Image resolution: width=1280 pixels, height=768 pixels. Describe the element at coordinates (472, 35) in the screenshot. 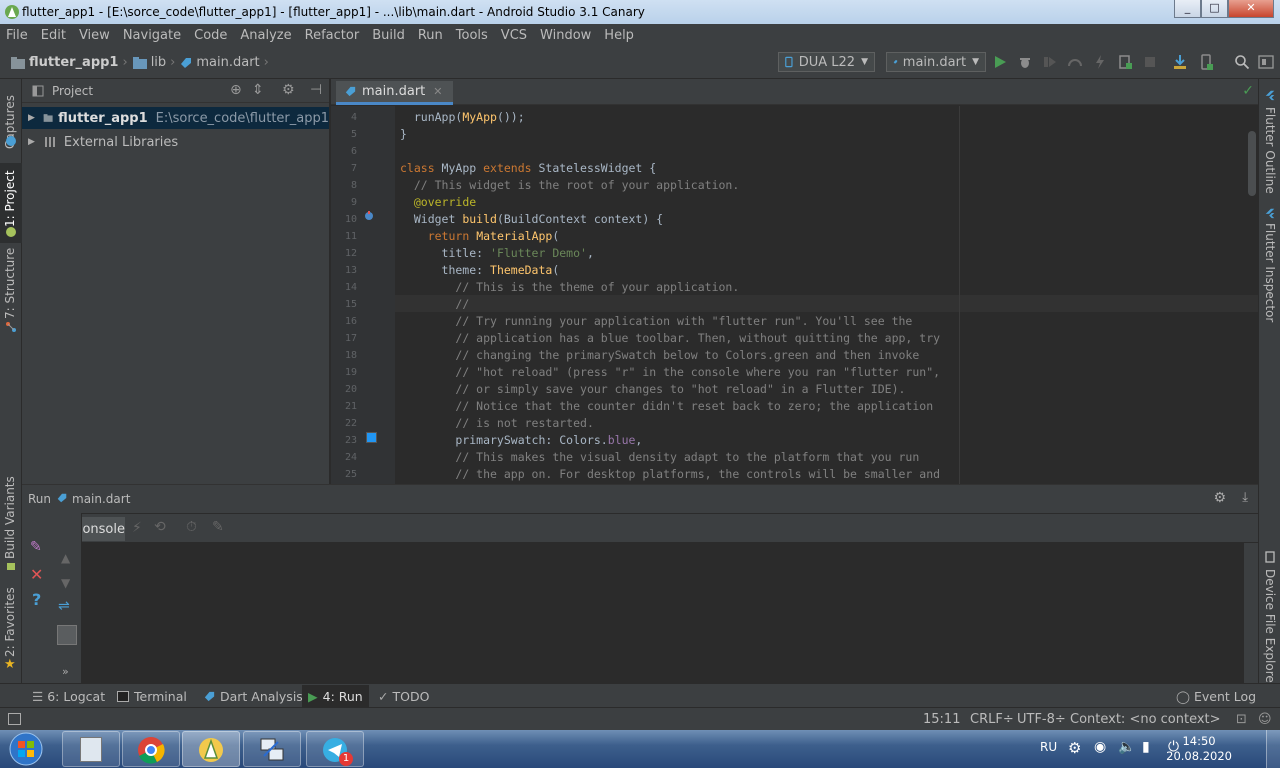

I see `menu-tools: Tools` at that location.